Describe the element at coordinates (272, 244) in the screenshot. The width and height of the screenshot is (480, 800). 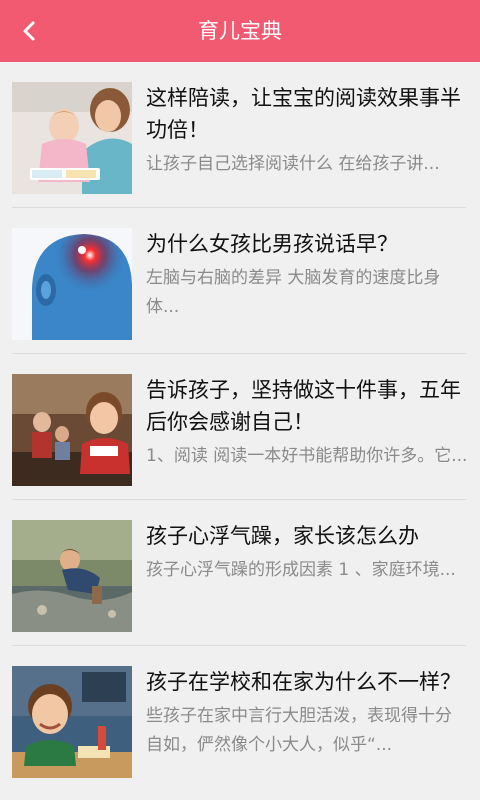
I see `article-title: 为什么女孩比男孩说话早？` at that location.